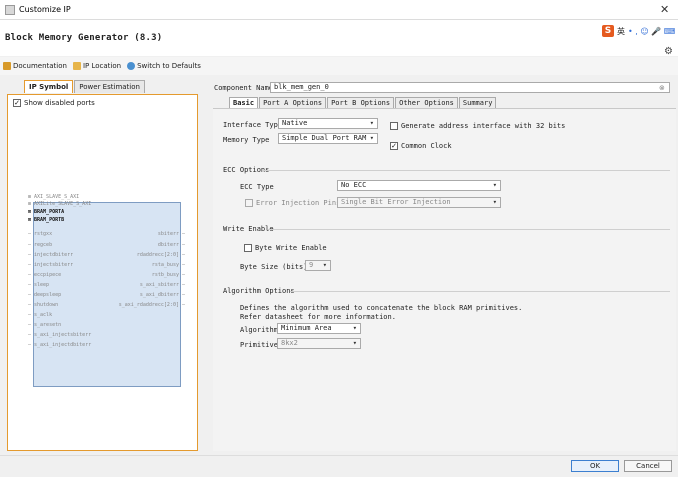 The width and height of the screenshot is (678, 477). What do you see at coordinates (168, 265) in the screenshot?
I see `port-pin: rsta_busy —` at bounding box center [168, 265].